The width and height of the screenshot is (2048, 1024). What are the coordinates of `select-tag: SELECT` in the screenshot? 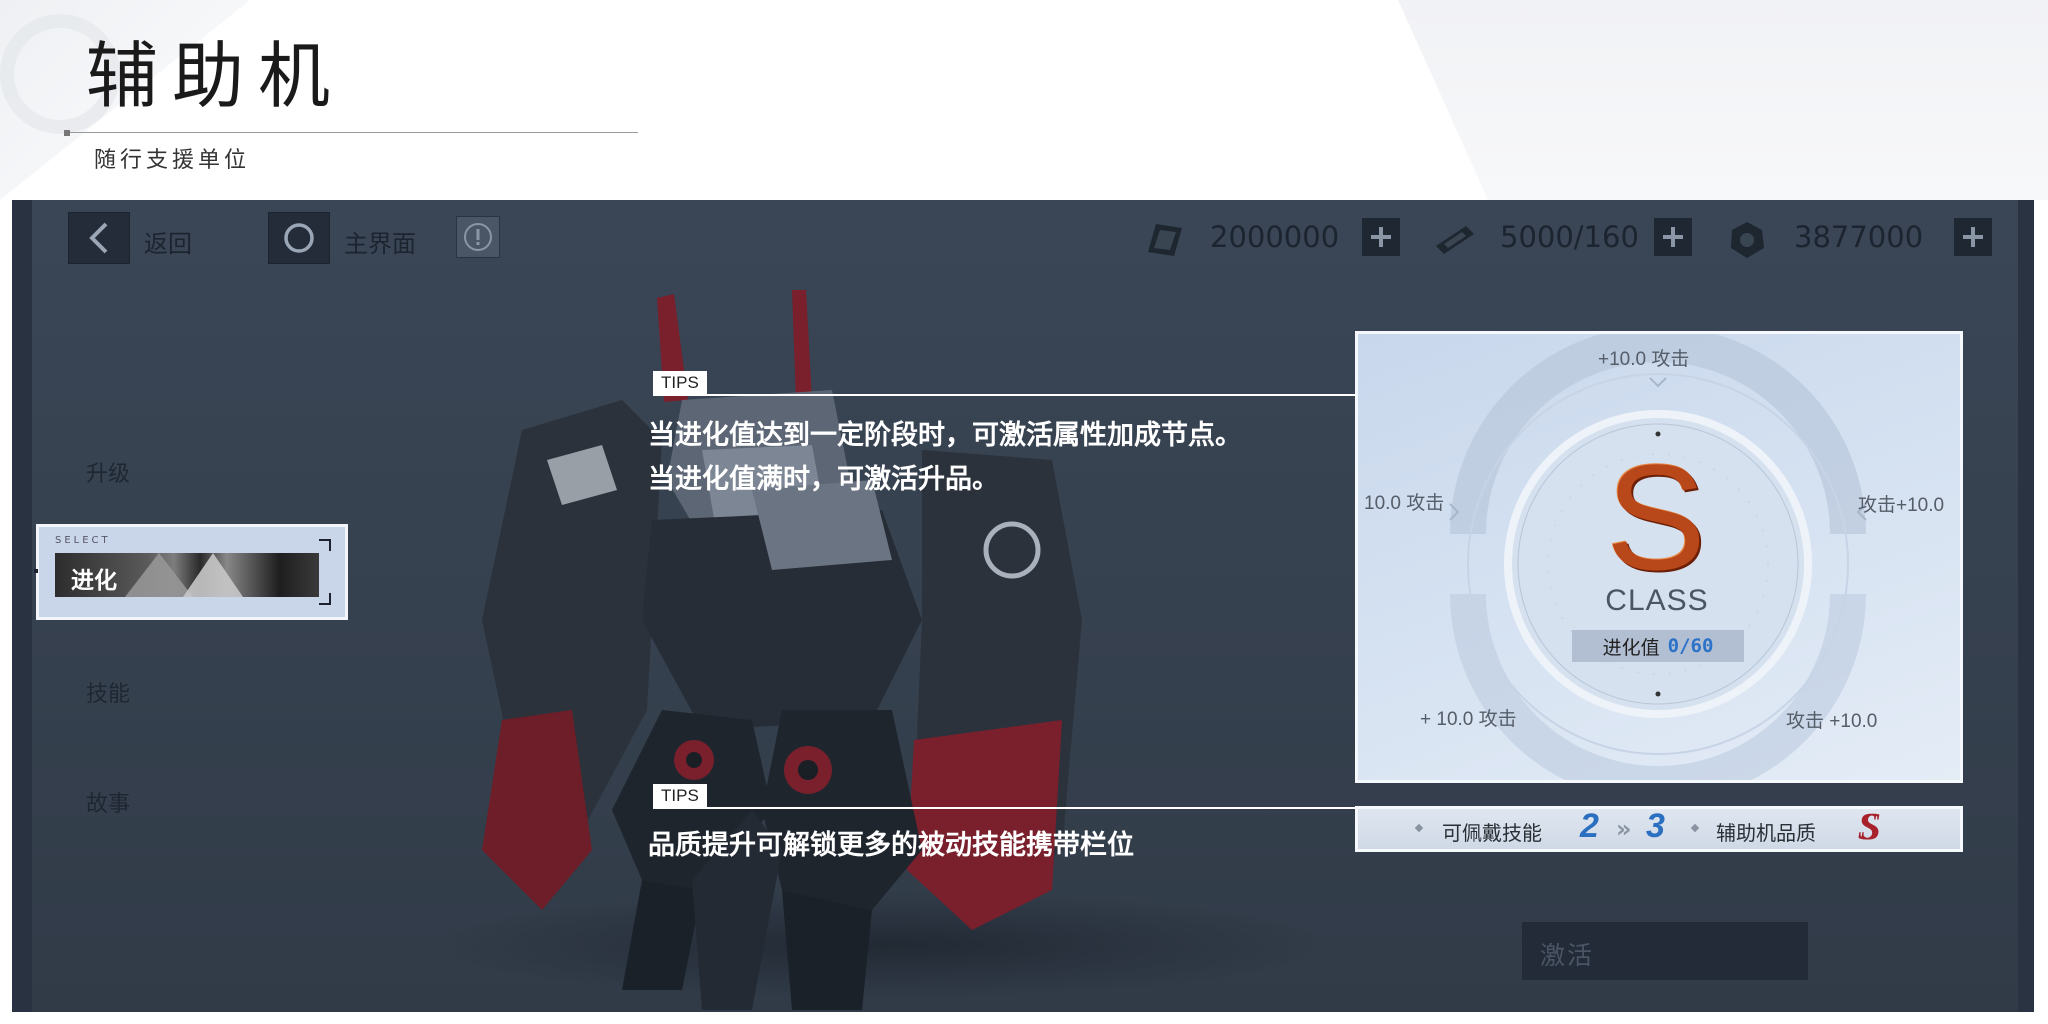 It's located at (83, 540).